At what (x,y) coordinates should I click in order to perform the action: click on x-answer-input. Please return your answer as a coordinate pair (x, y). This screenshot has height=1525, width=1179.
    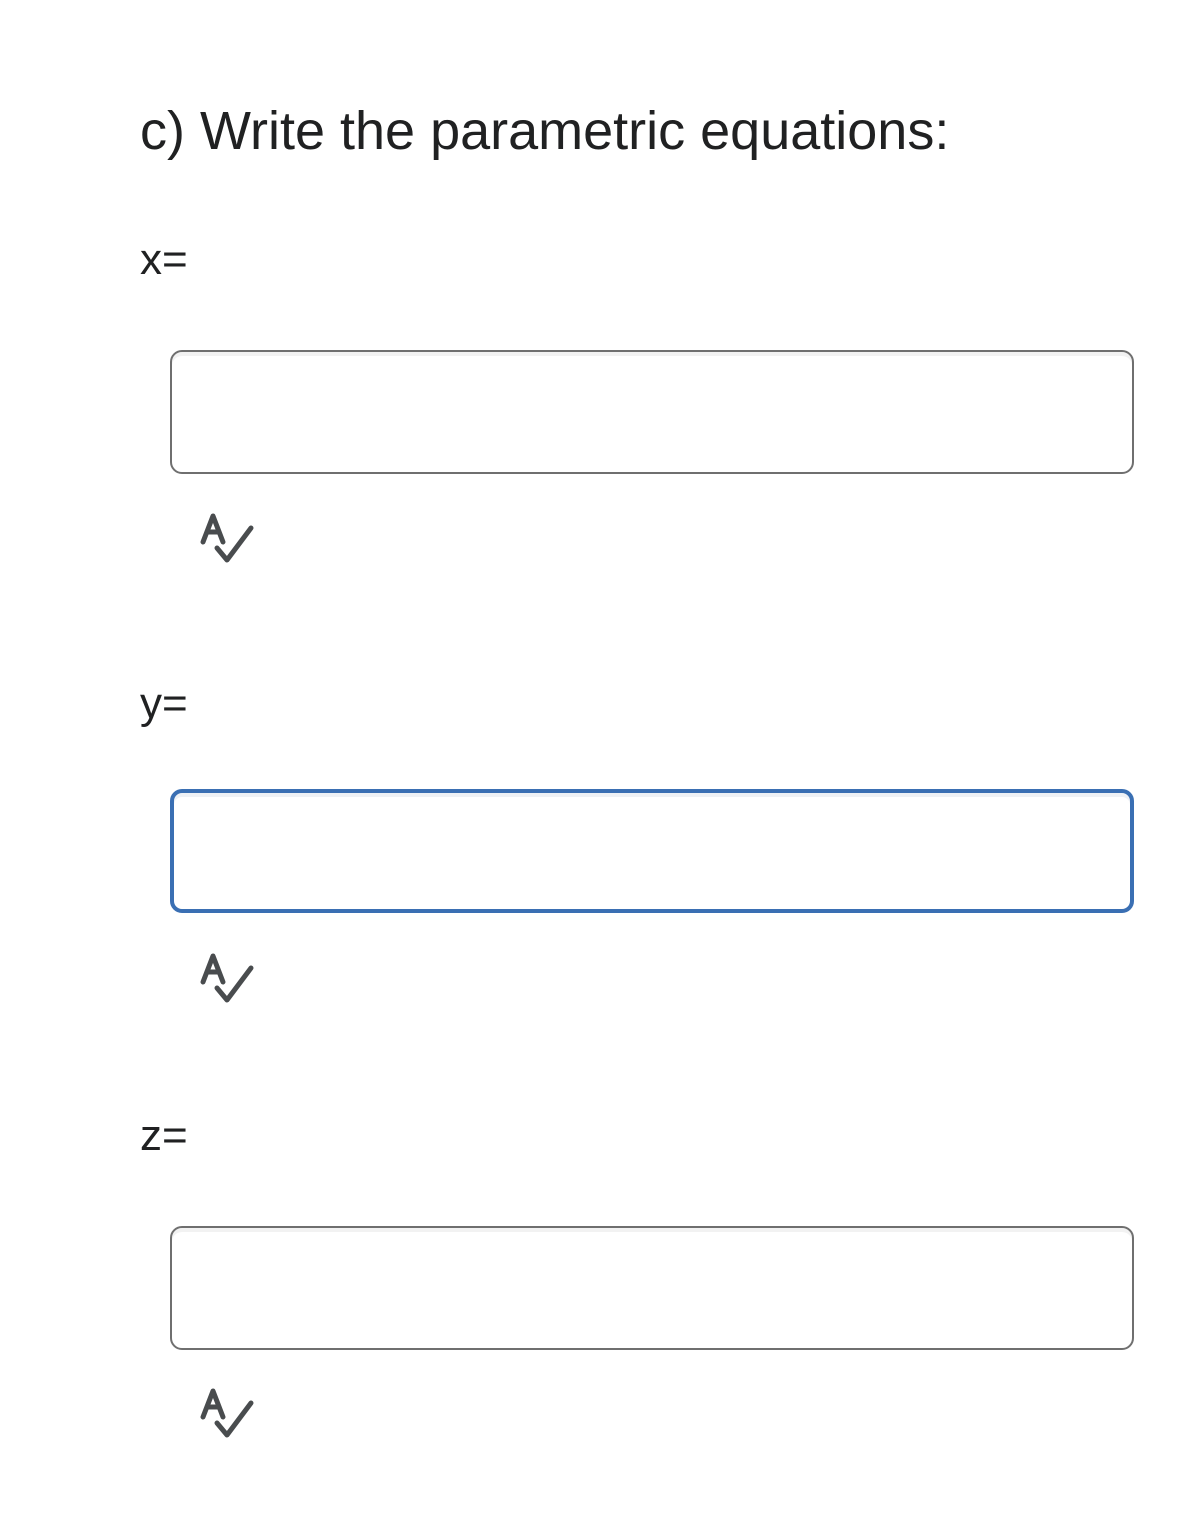
    Looking at the image, I should click on (652, 412).